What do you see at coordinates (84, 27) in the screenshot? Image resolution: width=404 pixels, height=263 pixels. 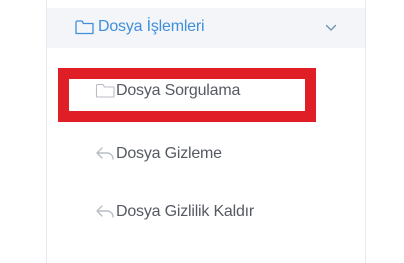 I see `folder-icon` at bounding box center [84, 27].